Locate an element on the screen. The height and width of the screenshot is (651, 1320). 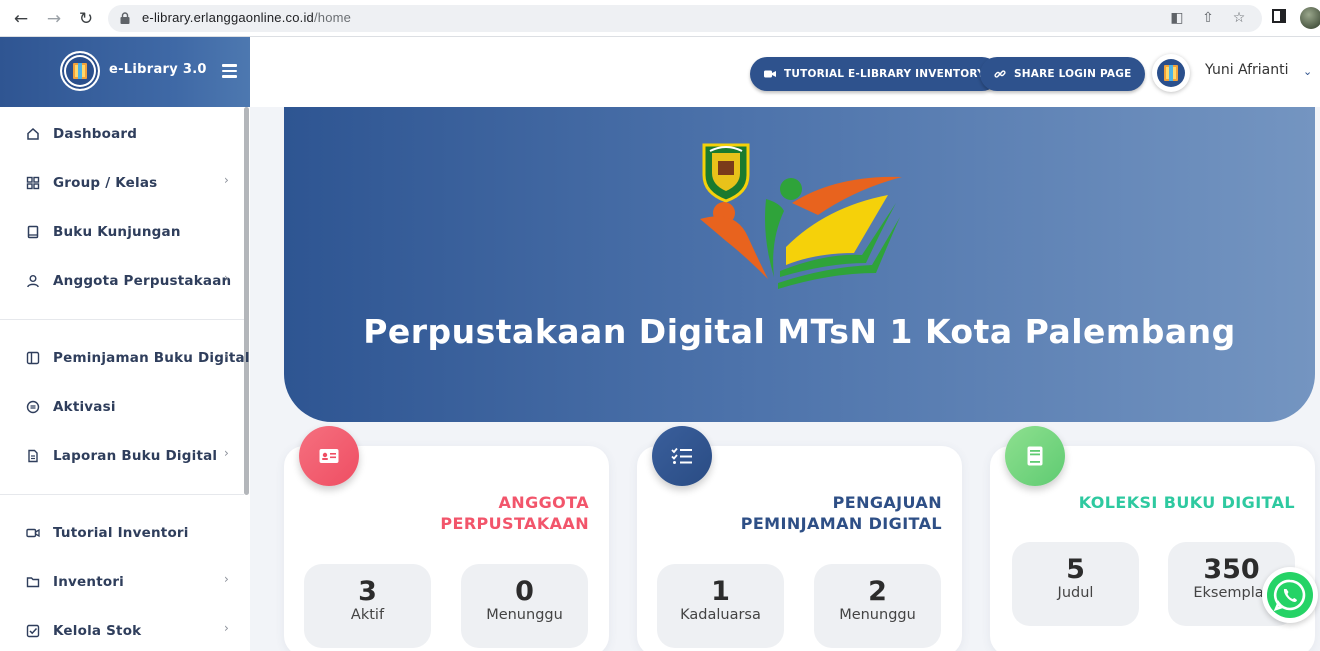
sidebar-item-tutorial-inventori: Tutorial Inventori is located at coordinates (122, 533).